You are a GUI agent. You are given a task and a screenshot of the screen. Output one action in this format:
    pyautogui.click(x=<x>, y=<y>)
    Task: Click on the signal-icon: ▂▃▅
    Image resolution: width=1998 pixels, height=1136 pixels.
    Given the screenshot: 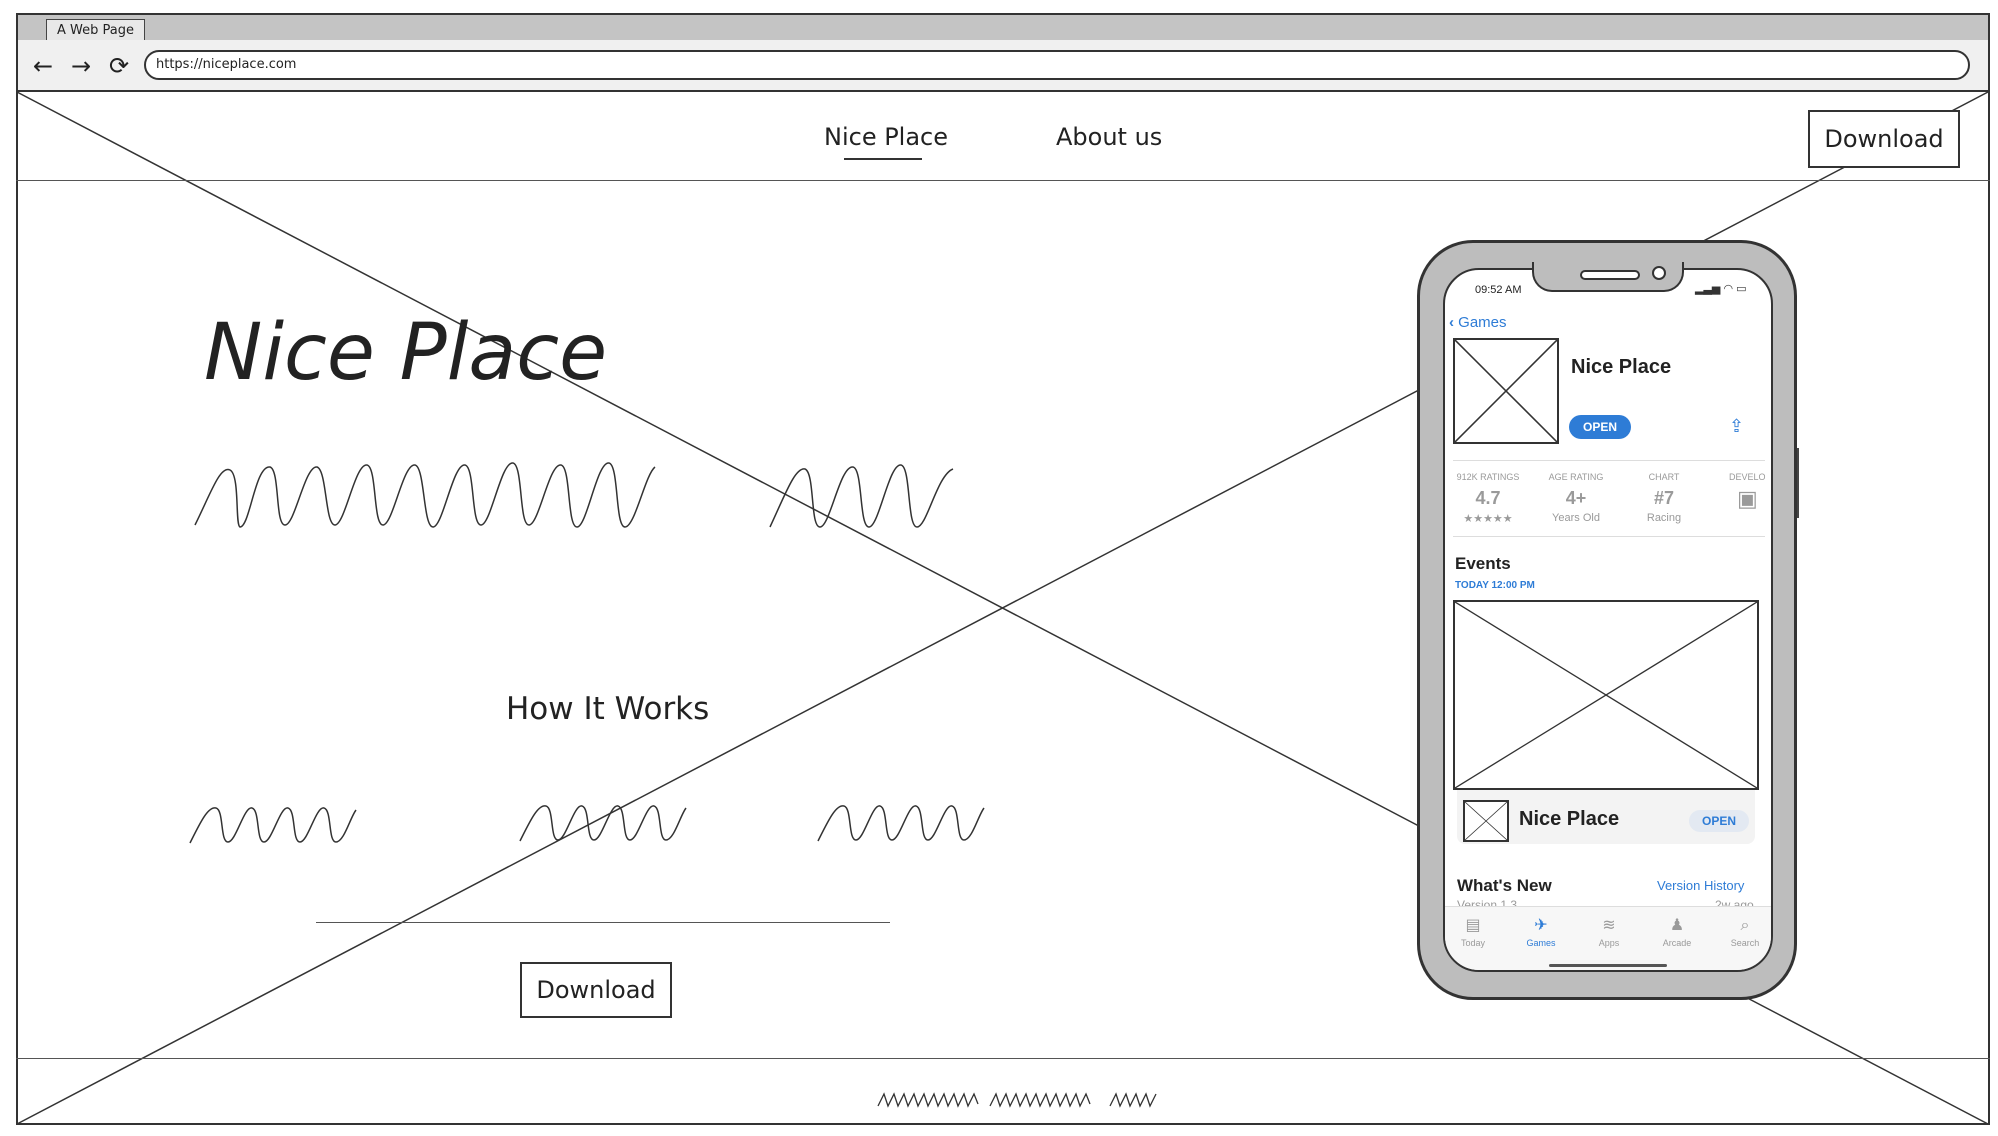 What is the action you would take?
    pyautogui.click(x=1708, y=289)
    